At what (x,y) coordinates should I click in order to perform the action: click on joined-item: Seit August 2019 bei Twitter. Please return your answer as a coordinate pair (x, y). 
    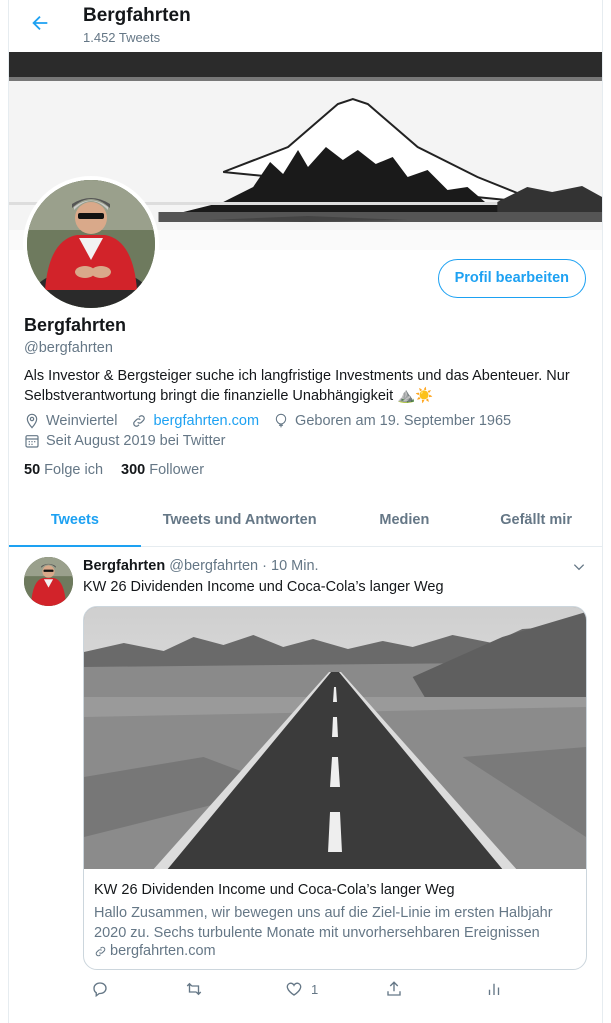
    Looking at the image, I should click on (125, 441).